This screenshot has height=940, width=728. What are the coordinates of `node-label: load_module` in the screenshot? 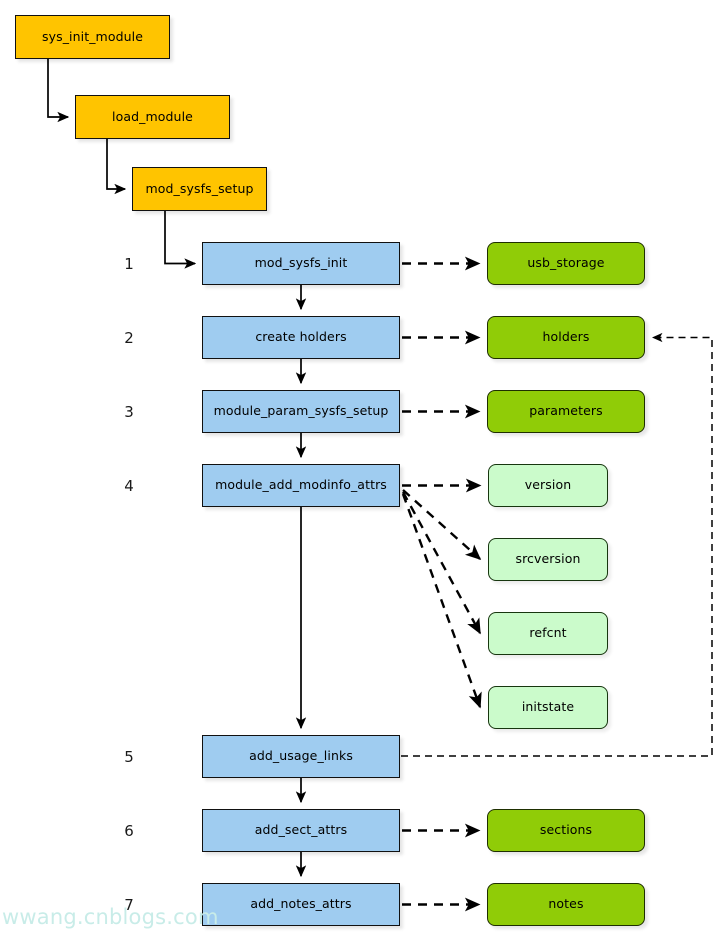 It's located at (152, 116).